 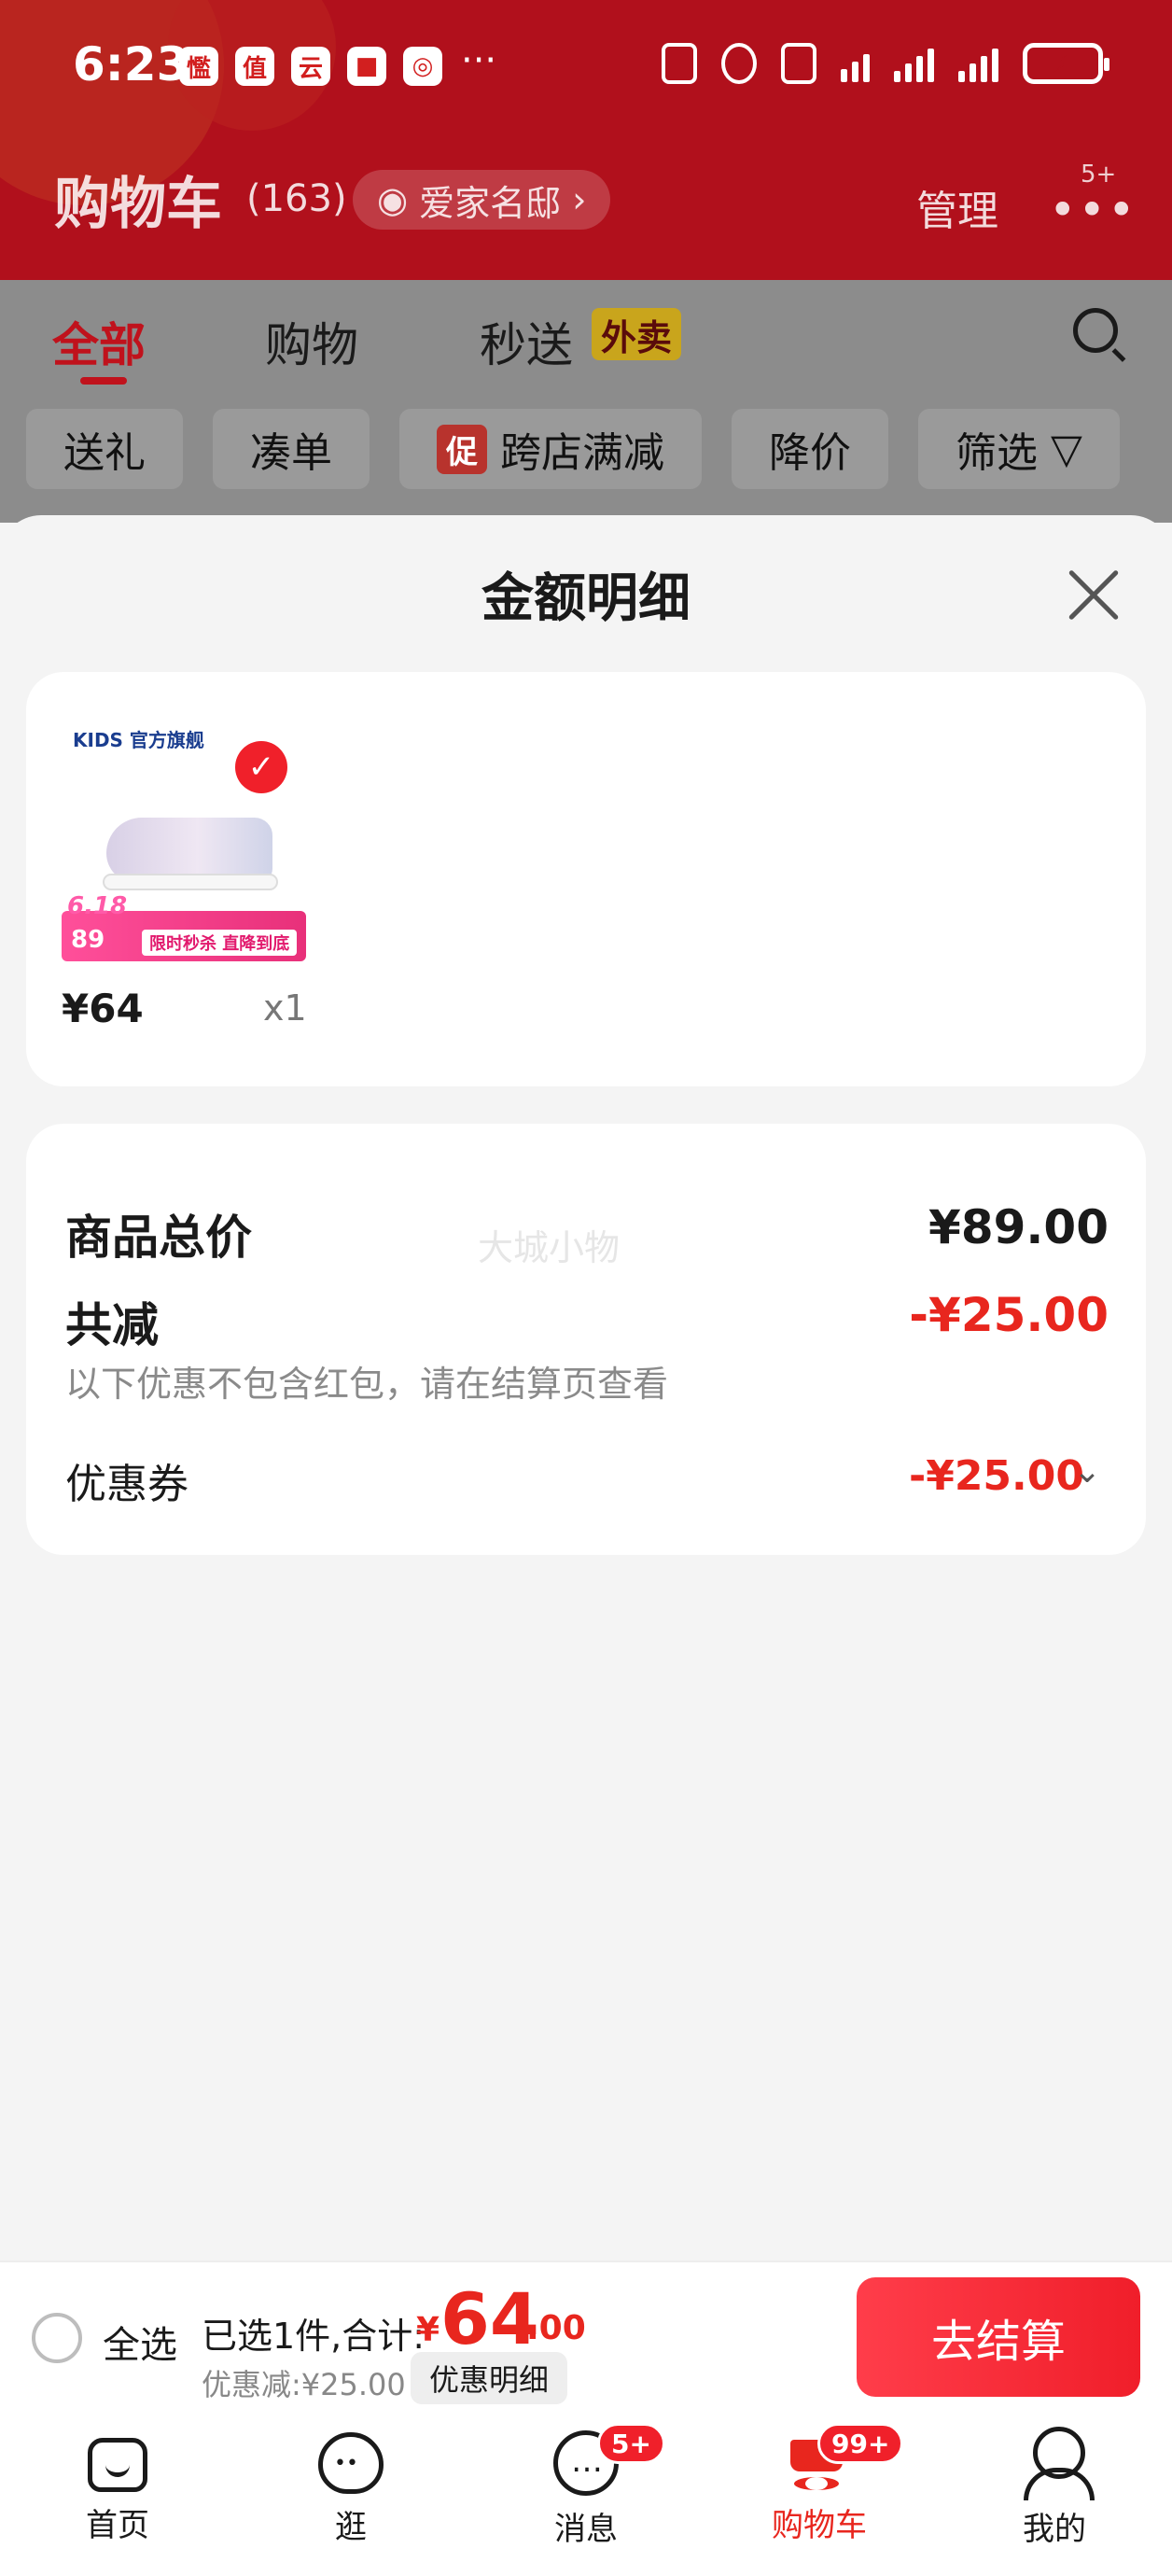 What do you see at coordinates (314, 2336) in the screenshot?
I see `selected-summary: 已选1件,合计:` at bounding box center [314, 2336].